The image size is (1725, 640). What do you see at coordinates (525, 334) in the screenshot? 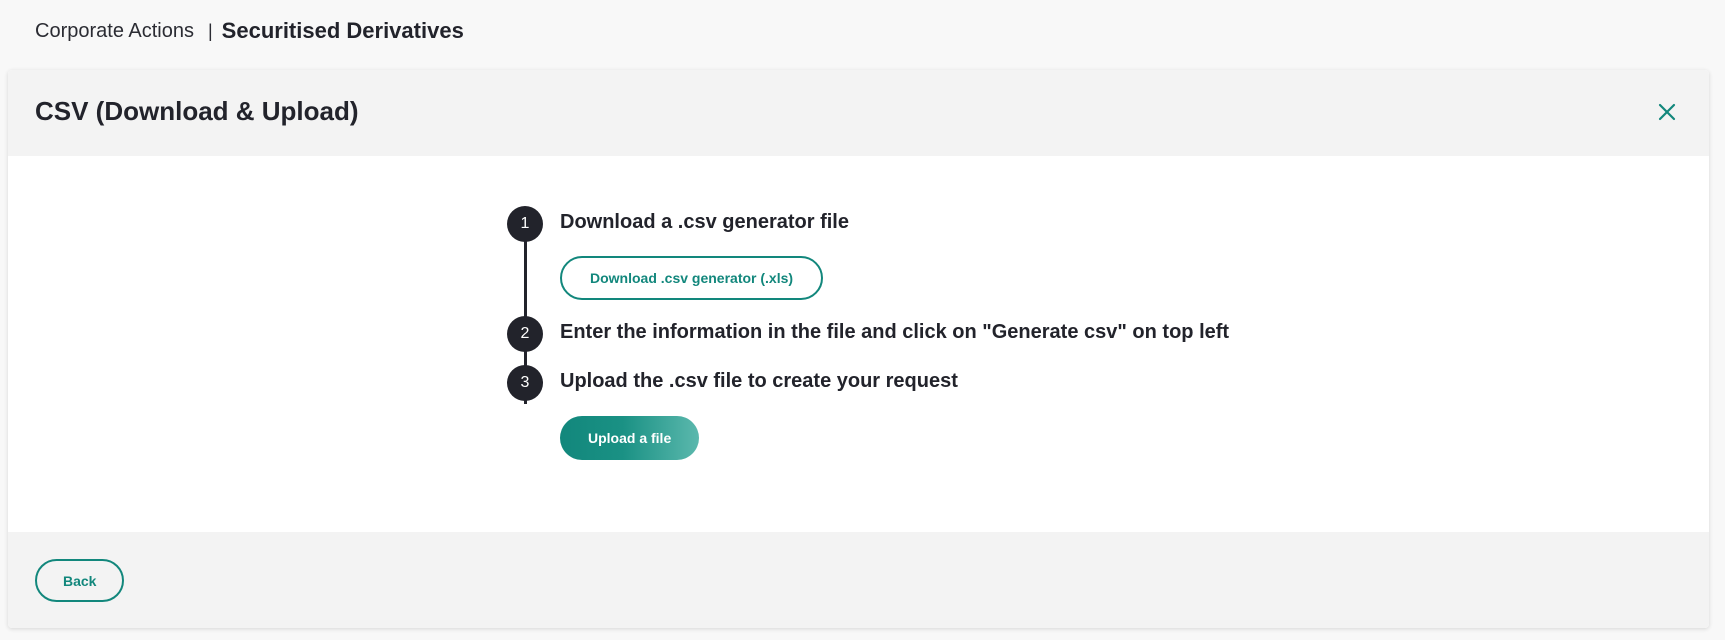
I see `step-2-marker: 2` at bounding box center [525, 334].